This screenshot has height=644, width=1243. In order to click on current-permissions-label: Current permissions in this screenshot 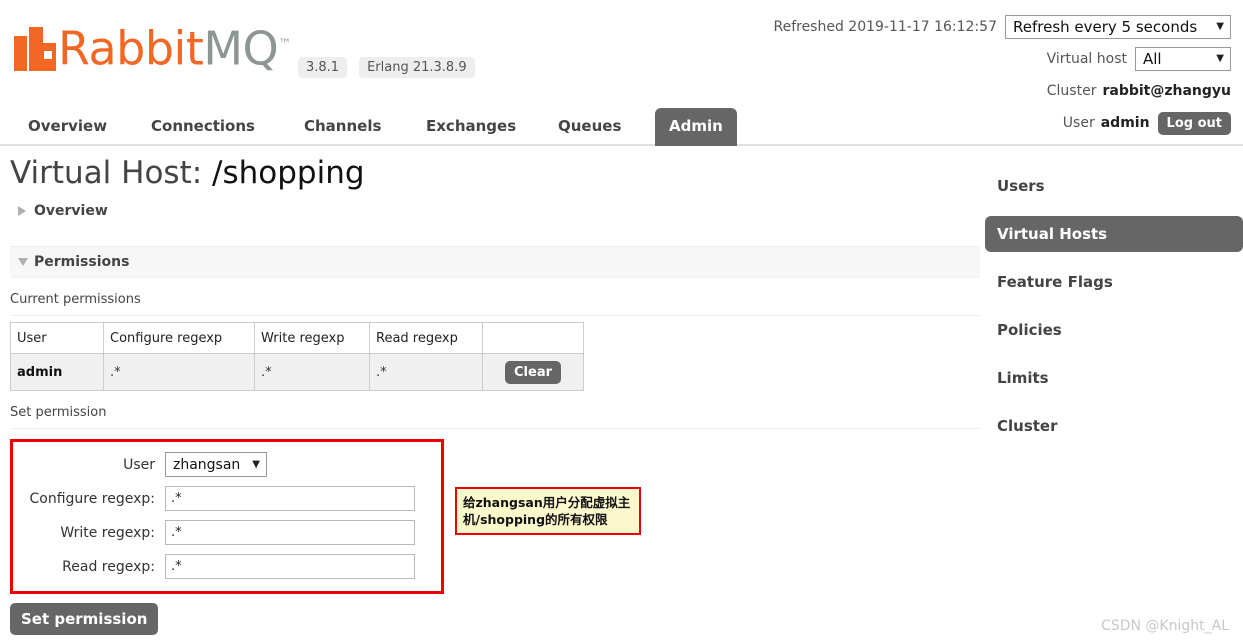, I will do `click(495, 304)`.